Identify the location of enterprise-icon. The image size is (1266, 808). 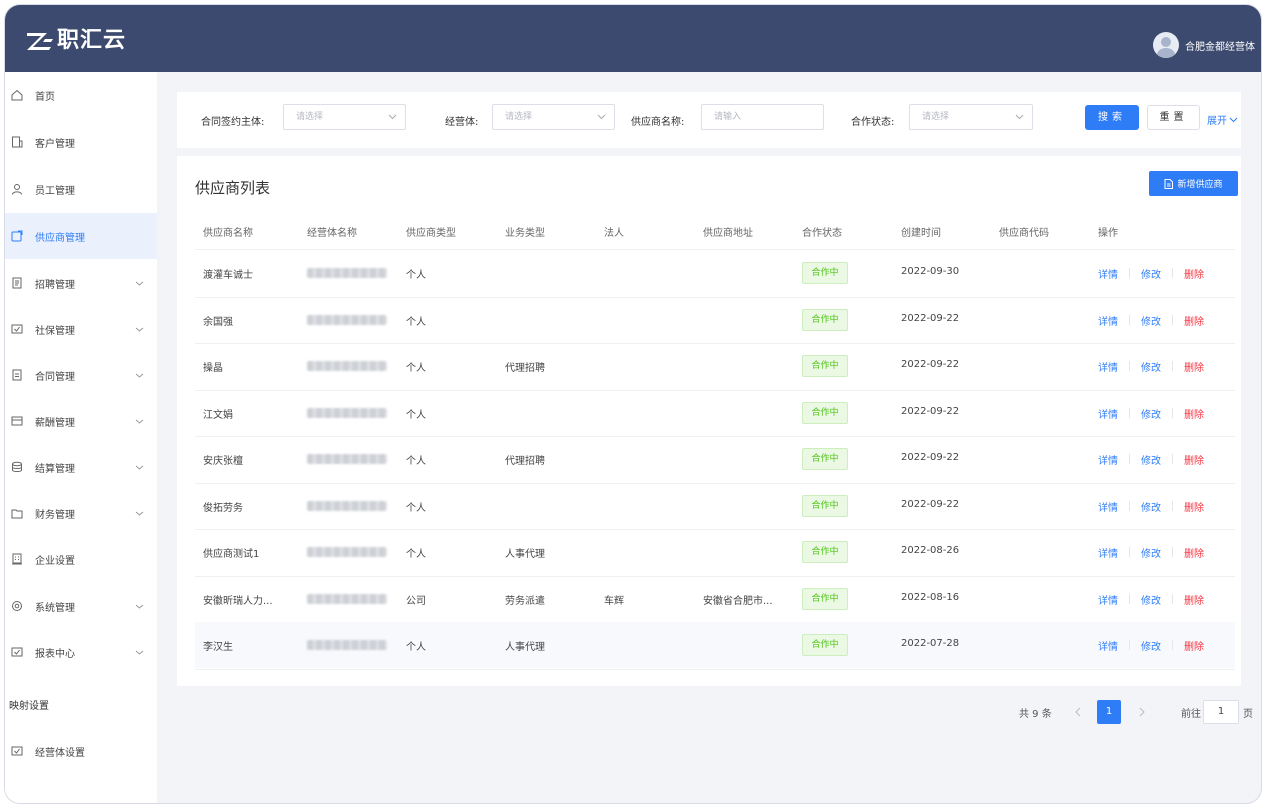
(17, 559).